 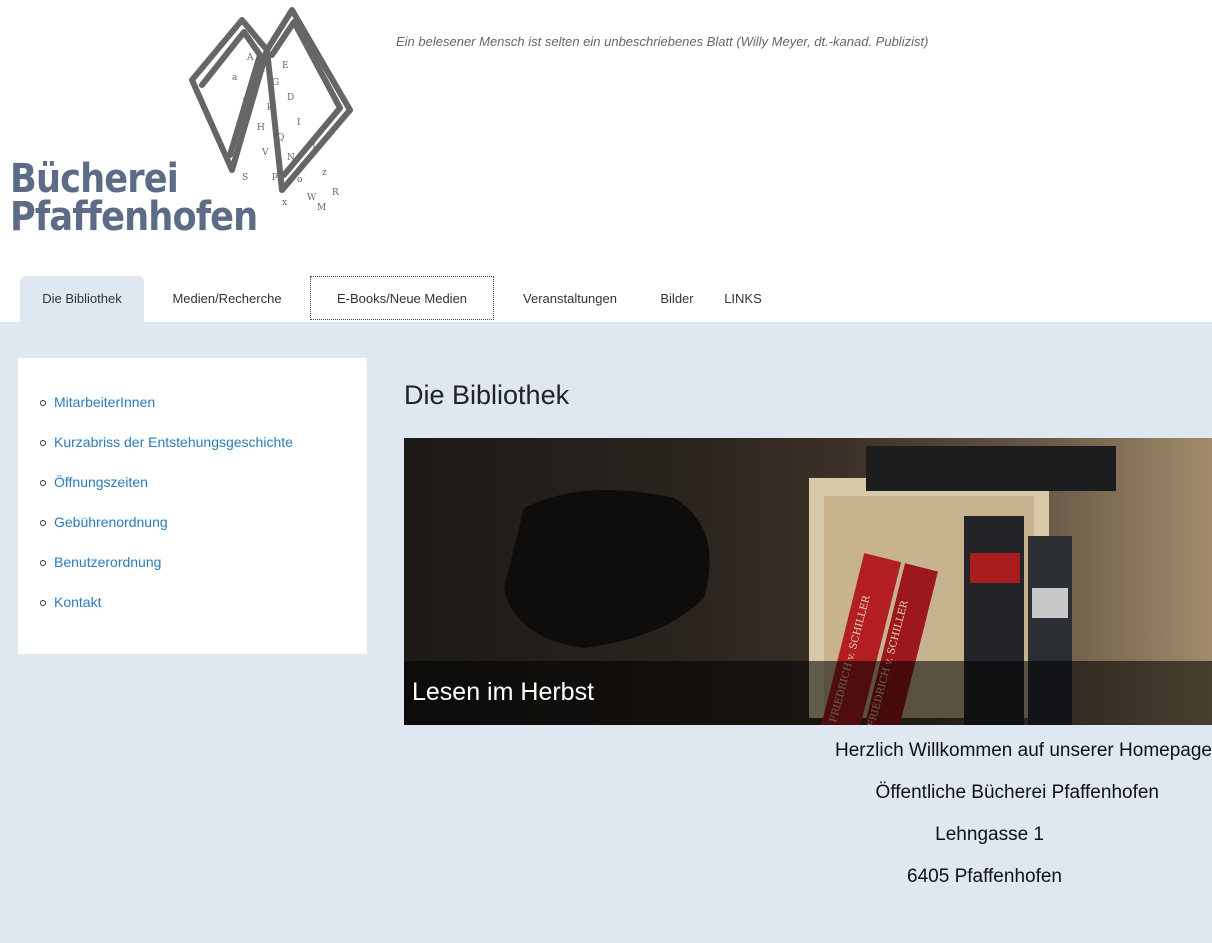 What do you see at coordinates (254, 88) in the screenshot?
I see `svg-text: c` at bounding box center [254, 88].